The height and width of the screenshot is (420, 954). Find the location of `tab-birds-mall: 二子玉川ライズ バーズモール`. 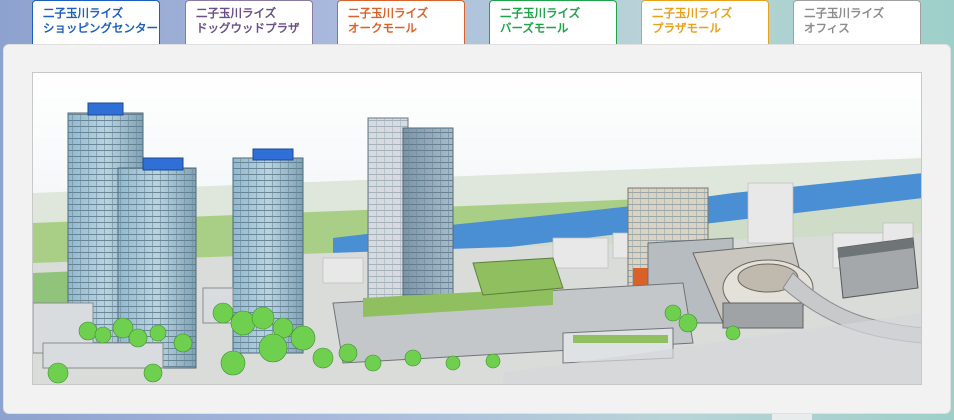

tab-birds-mall: 二子玉川ライズ バーズモール is located at coordinates (553, 22).